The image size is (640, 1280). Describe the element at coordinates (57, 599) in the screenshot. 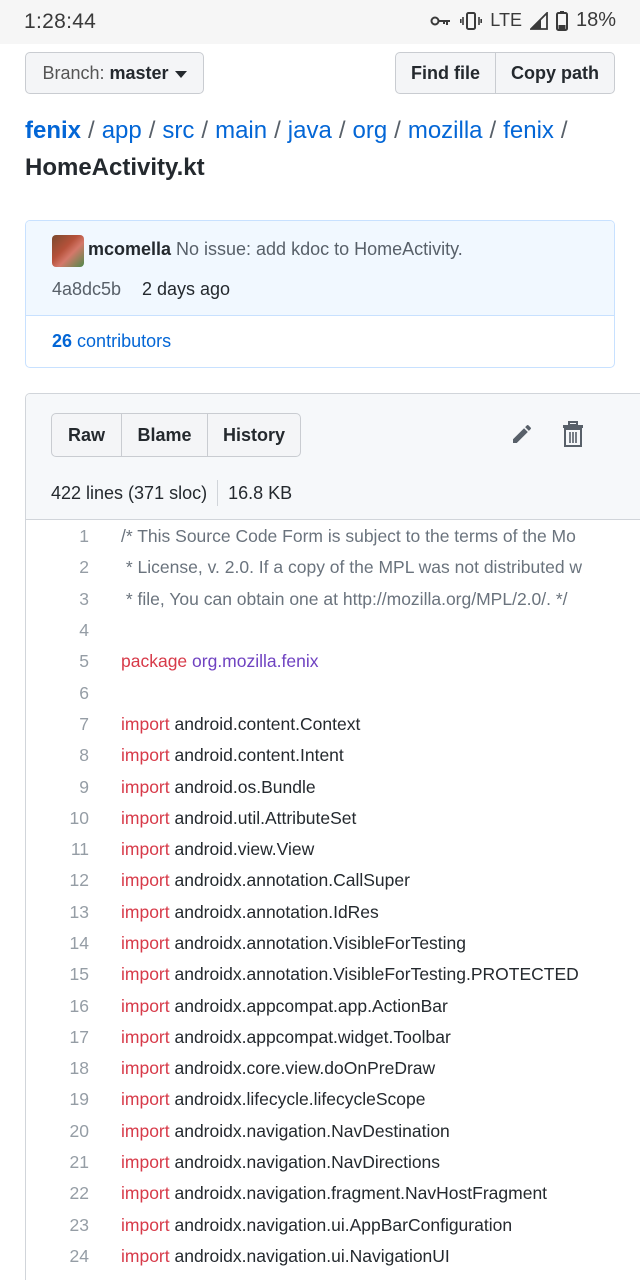

I see `line-number: 3` at that location.